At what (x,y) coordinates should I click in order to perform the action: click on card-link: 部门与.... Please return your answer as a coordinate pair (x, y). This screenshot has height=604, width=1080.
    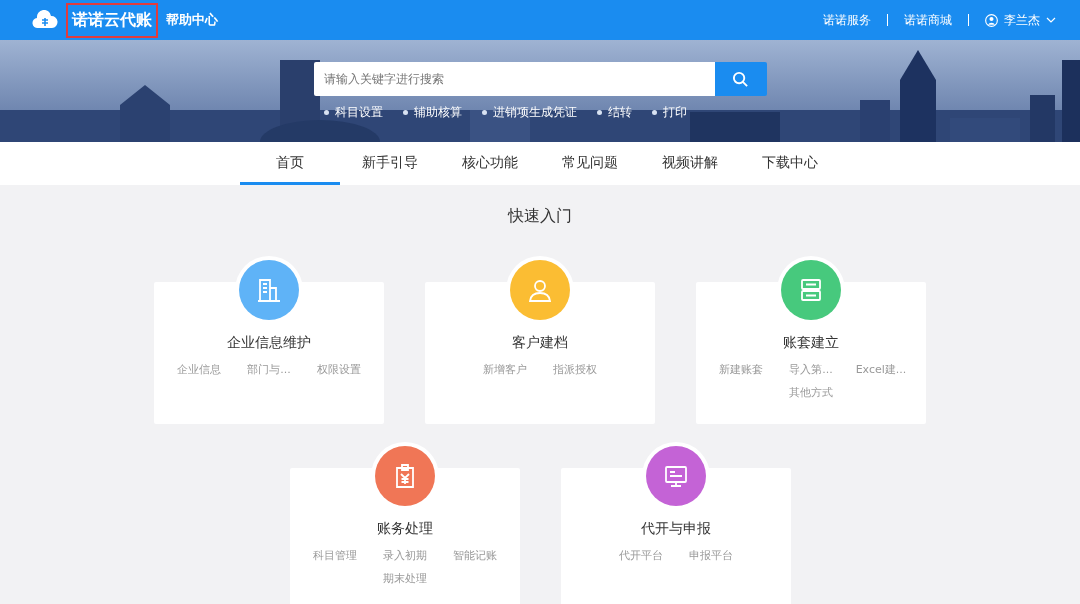
    Looking at the image, I should click on (269, 369).